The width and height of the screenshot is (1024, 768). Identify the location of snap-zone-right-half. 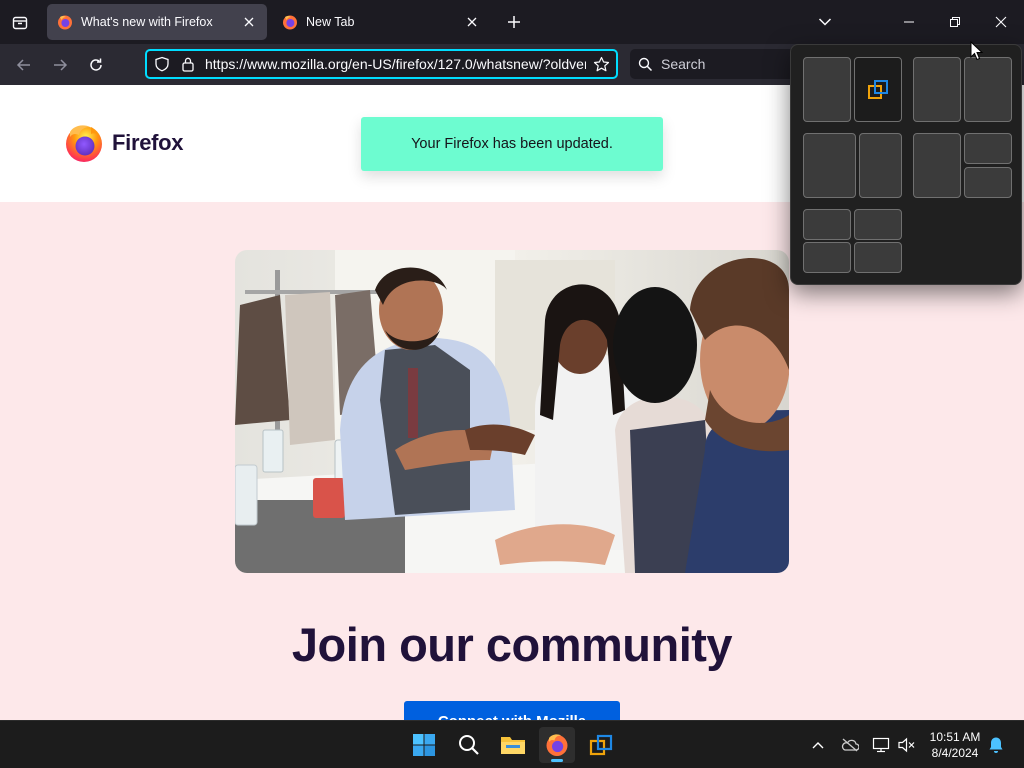
(878, 89).